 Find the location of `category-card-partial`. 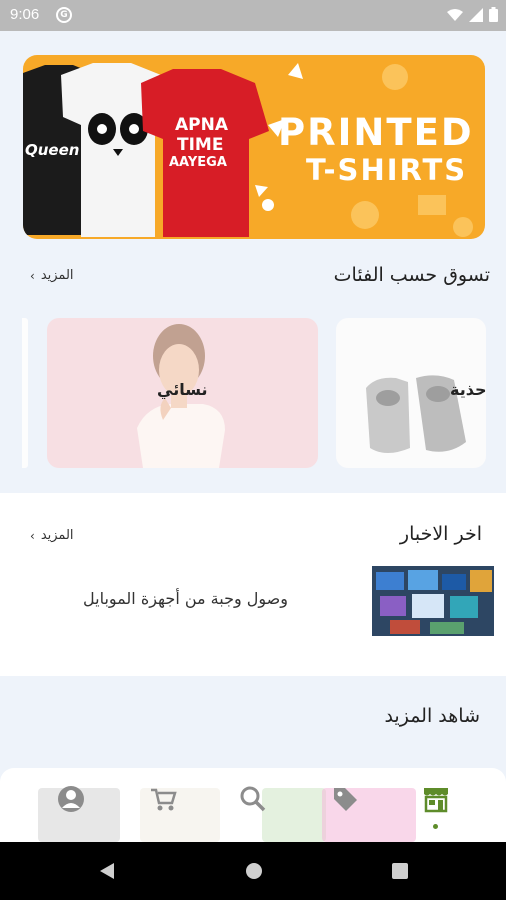

category-card-partial is located at coordinates (25, 393).